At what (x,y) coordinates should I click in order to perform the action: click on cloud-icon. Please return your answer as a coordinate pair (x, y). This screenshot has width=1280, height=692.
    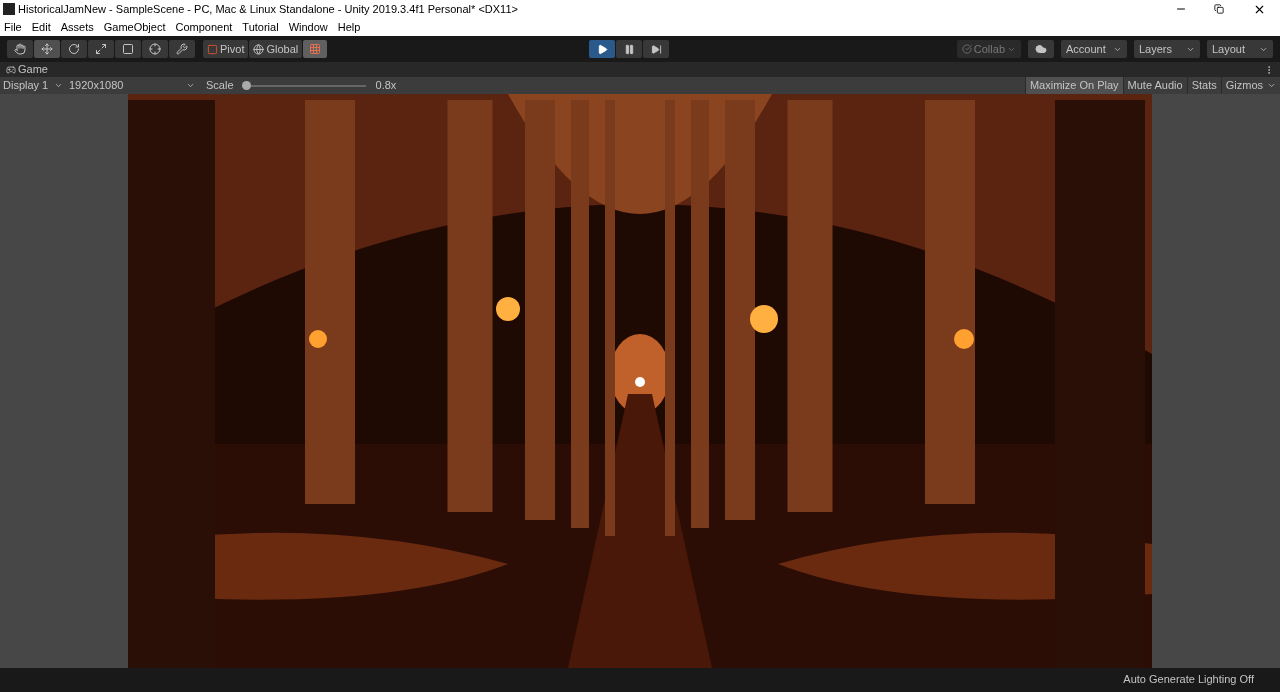
    Looking at the image, I should click on (1041, 49).